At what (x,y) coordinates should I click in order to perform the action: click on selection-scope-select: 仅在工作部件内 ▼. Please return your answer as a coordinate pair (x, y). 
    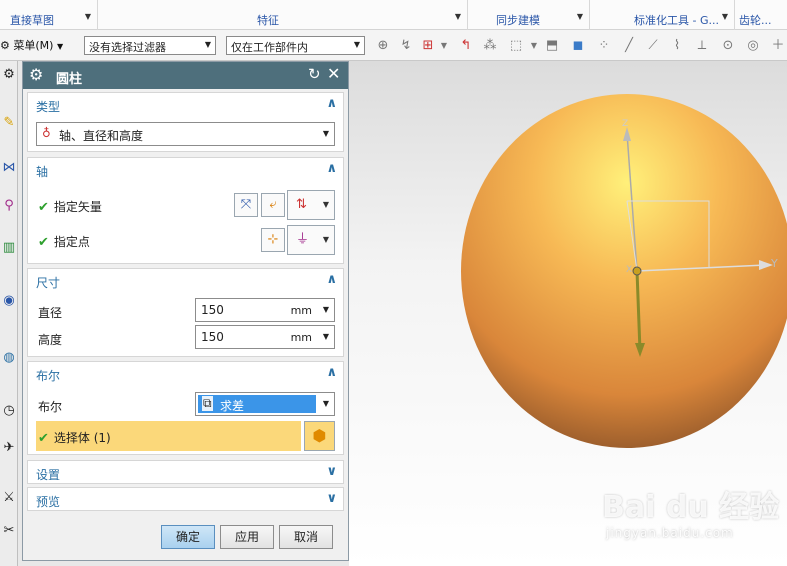
    Looking at the image, I should click on (295, 45).